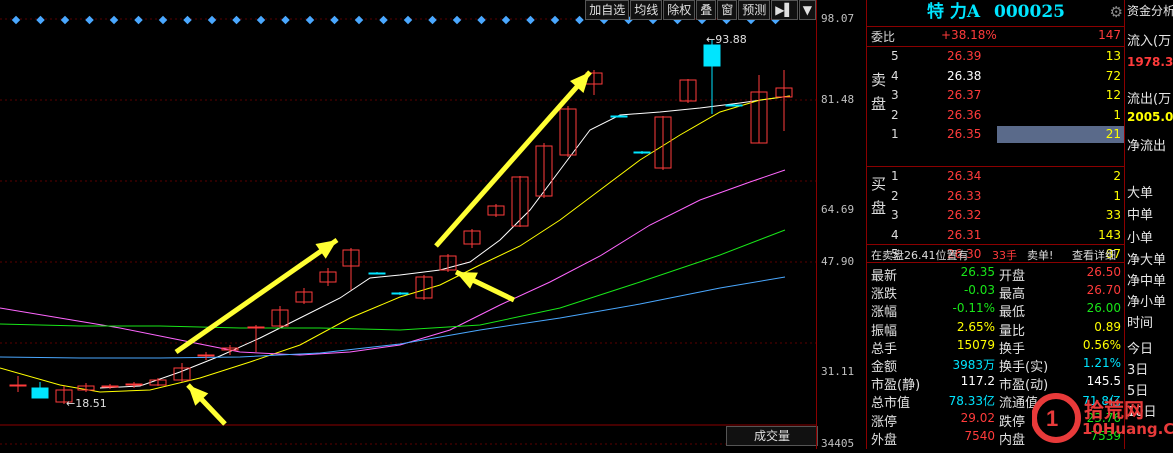 The image size is (1173, 453). I want to click on toolbar-button: 预测, so click(754, 10).